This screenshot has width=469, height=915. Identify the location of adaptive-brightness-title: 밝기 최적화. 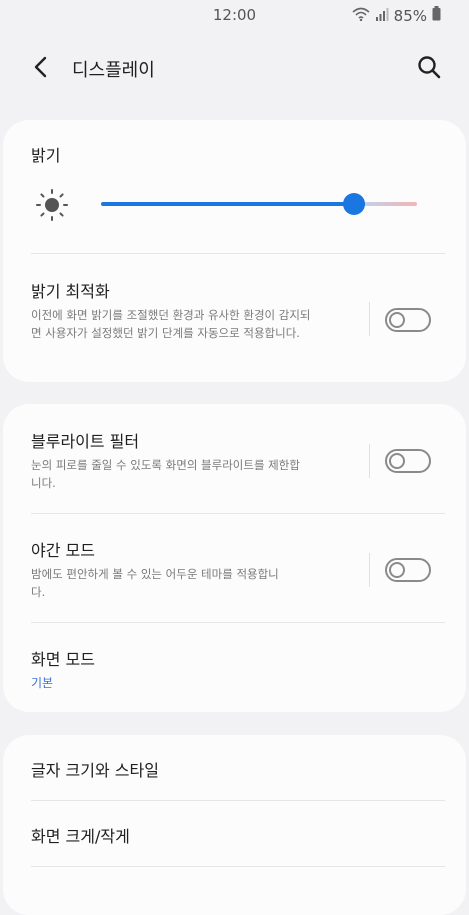
(70, 291).